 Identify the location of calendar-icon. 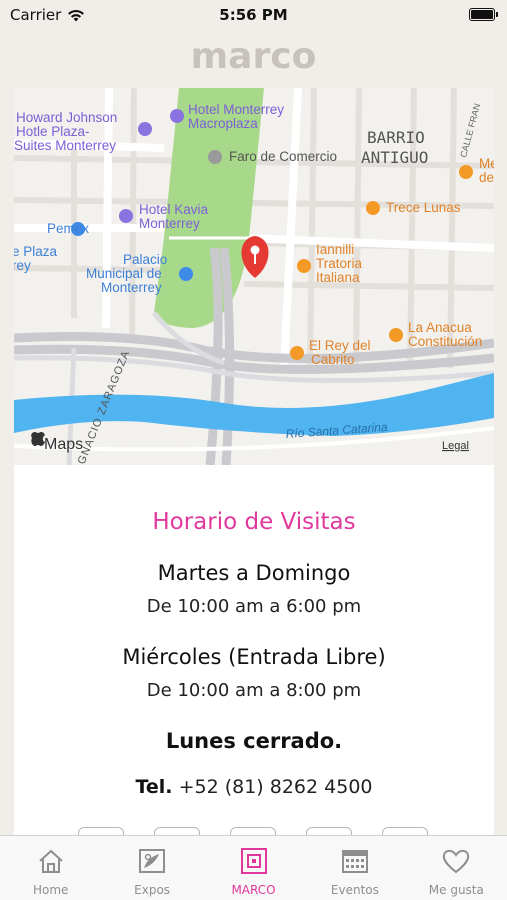
(354, 861).